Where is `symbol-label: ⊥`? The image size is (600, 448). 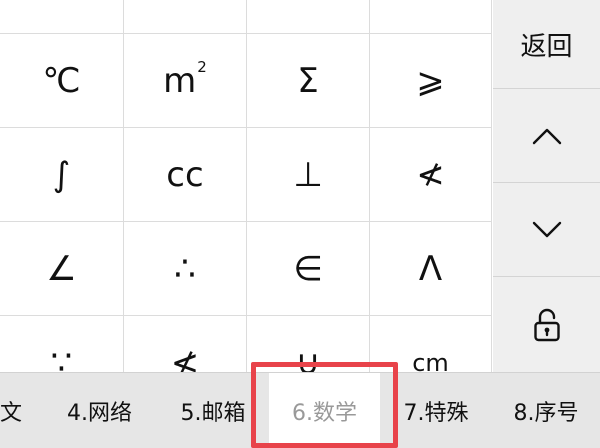 symbol-label: ⊥ is located at coordinates (308, 174).